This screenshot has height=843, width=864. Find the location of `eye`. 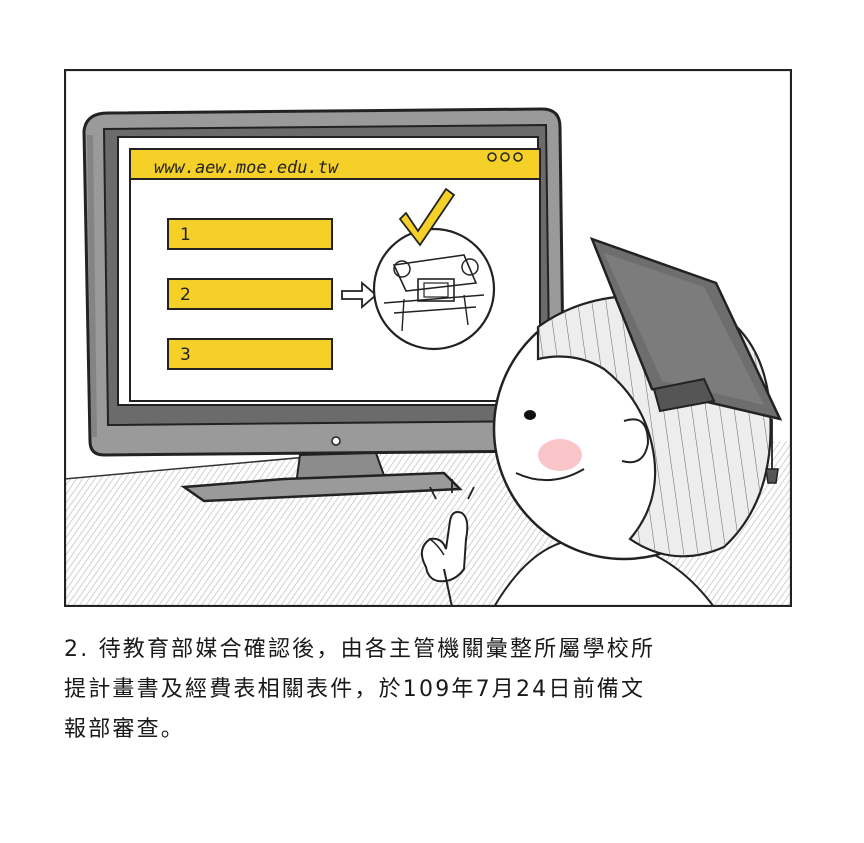

eye is located at coordinates (530, 415).